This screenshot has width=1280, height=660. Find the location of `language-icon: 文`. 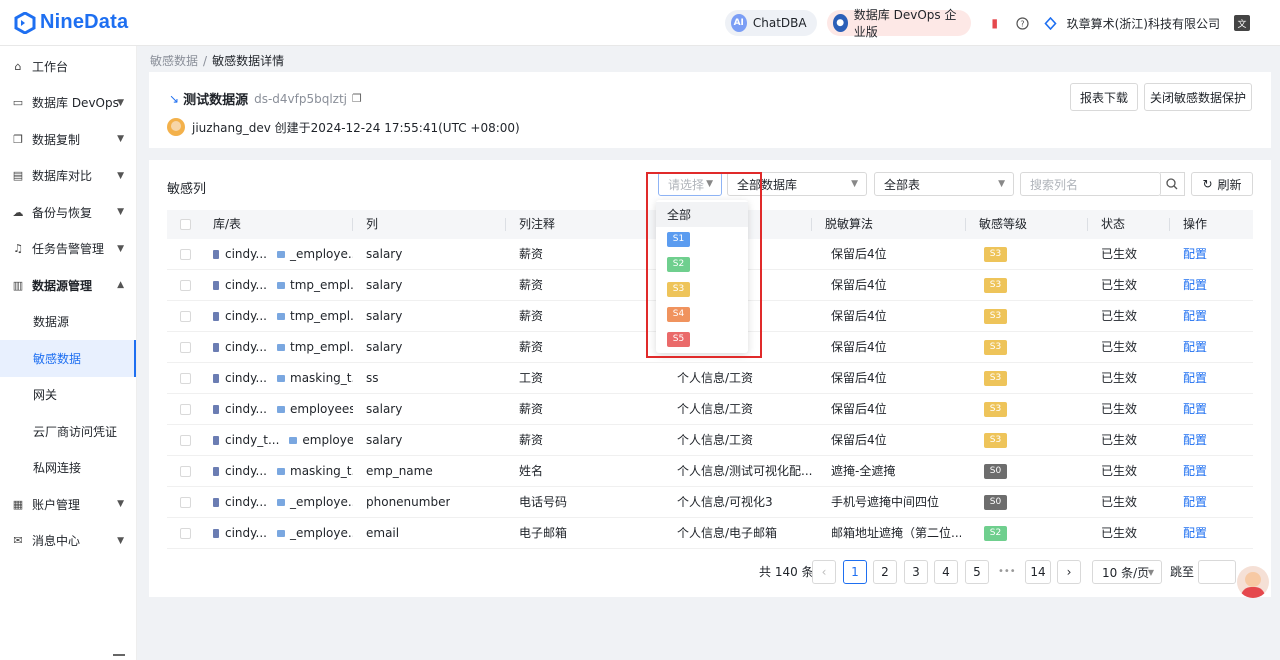

language-icon: 文 is located at coordinates (1242, 23).